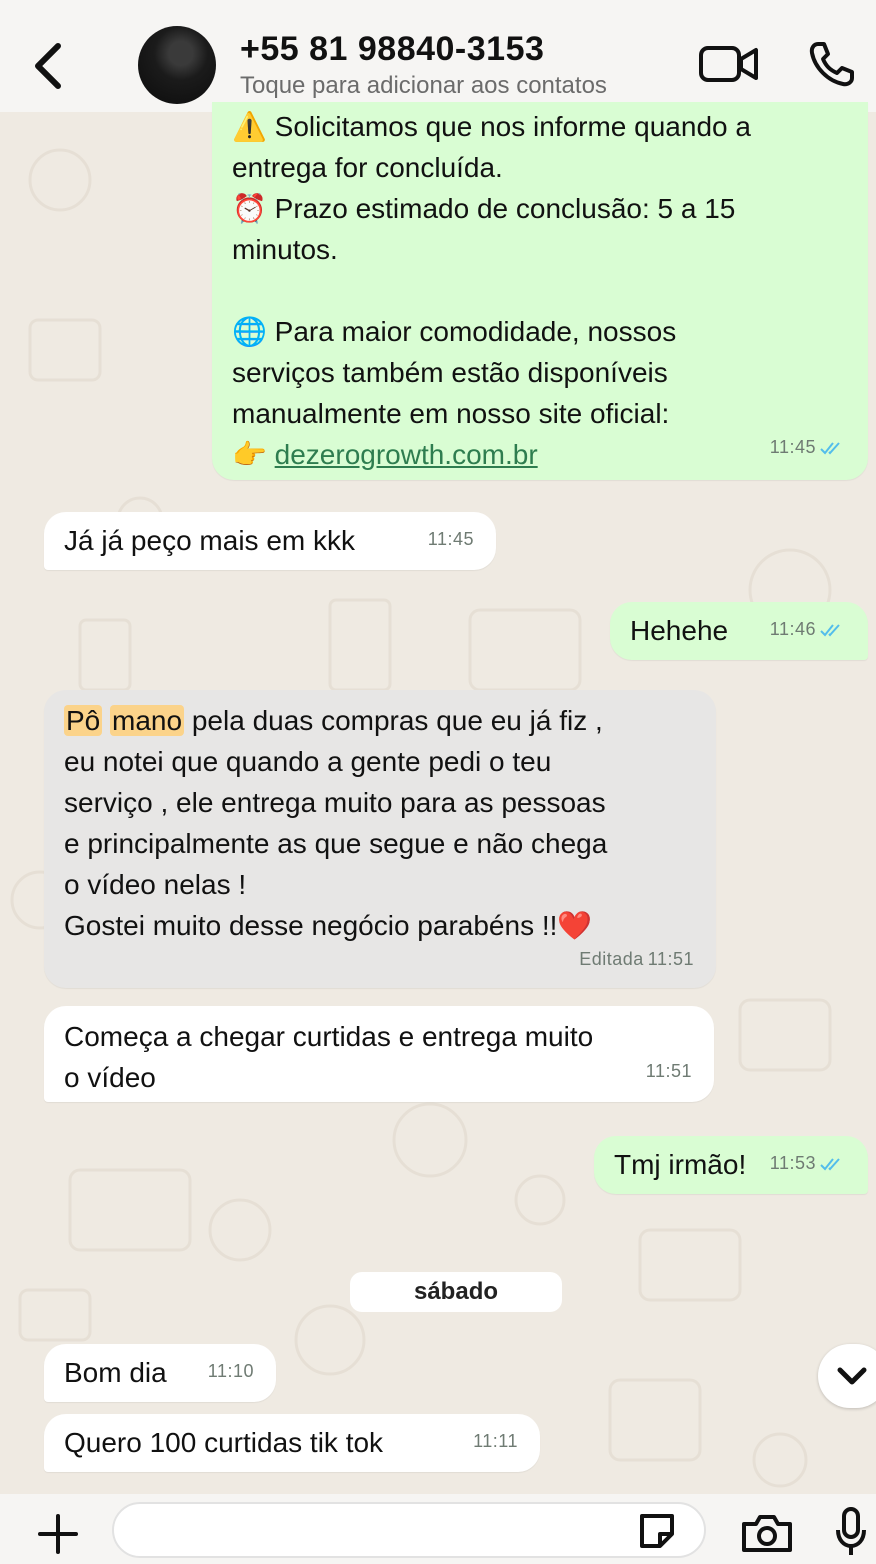  I want to click on contact-name: +55 81 98840-3153, so click(392, 49).